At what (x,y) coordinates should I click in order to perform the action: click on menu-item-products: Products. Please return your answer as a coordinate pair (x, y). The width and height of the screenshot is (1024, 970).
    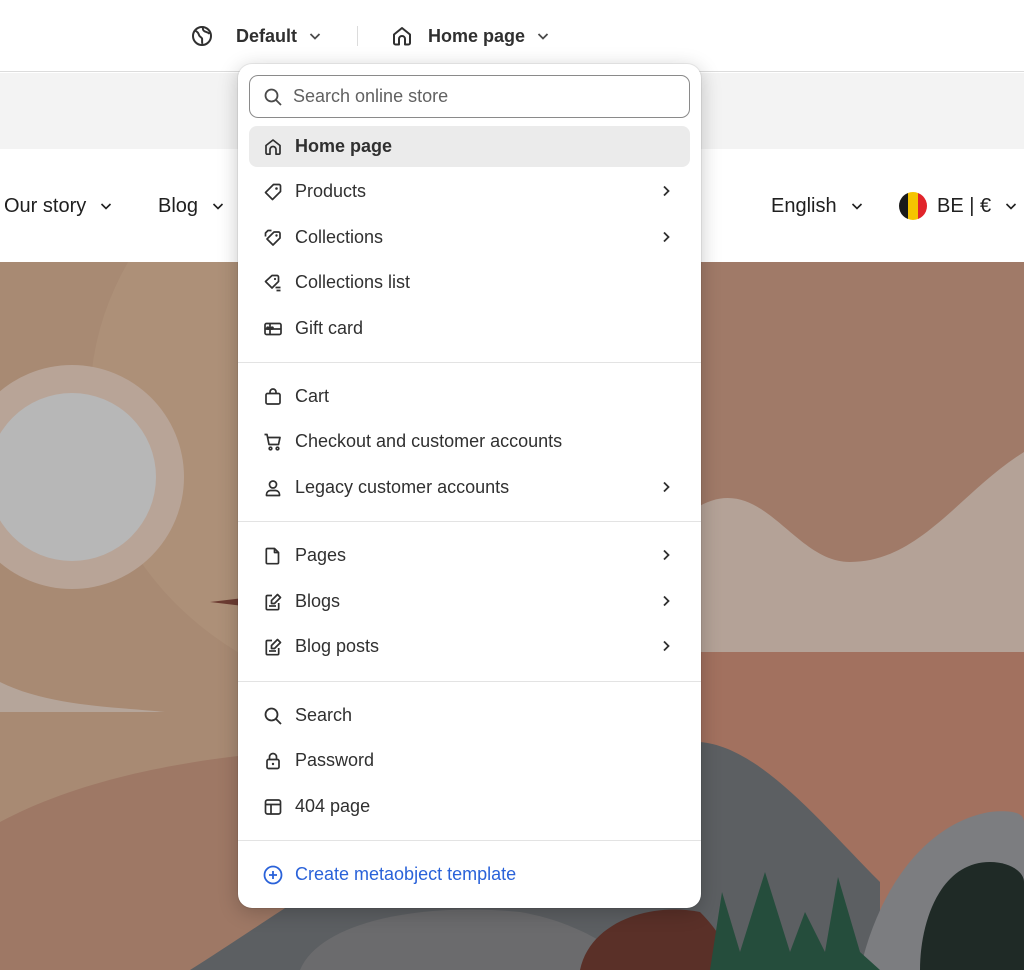
    Looking at the image, I should click on (469, 191).